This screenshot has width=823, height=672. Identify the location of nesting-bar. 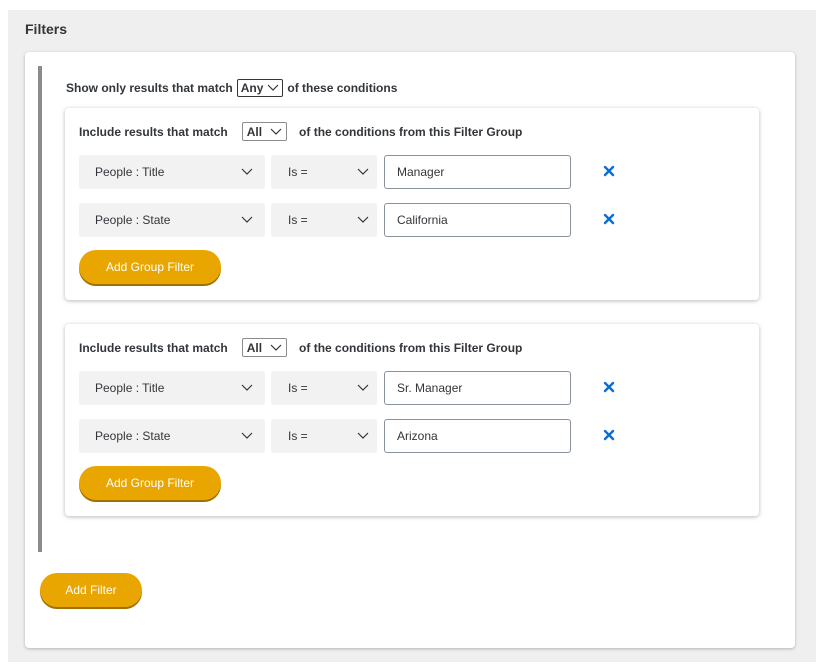
(40, 309).